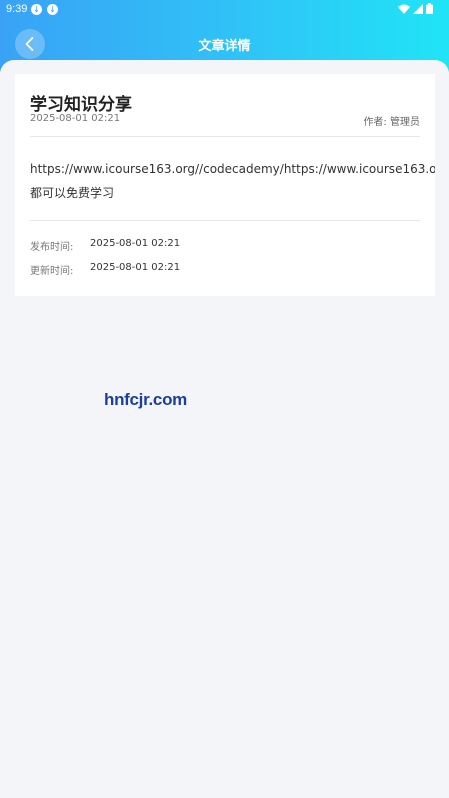 Image resolution: width=449 pixels, height=798 pixels. Describe the element at coordinates (81, 105) in the screenshot. I see `article-title: 学习知识分享` at that location.